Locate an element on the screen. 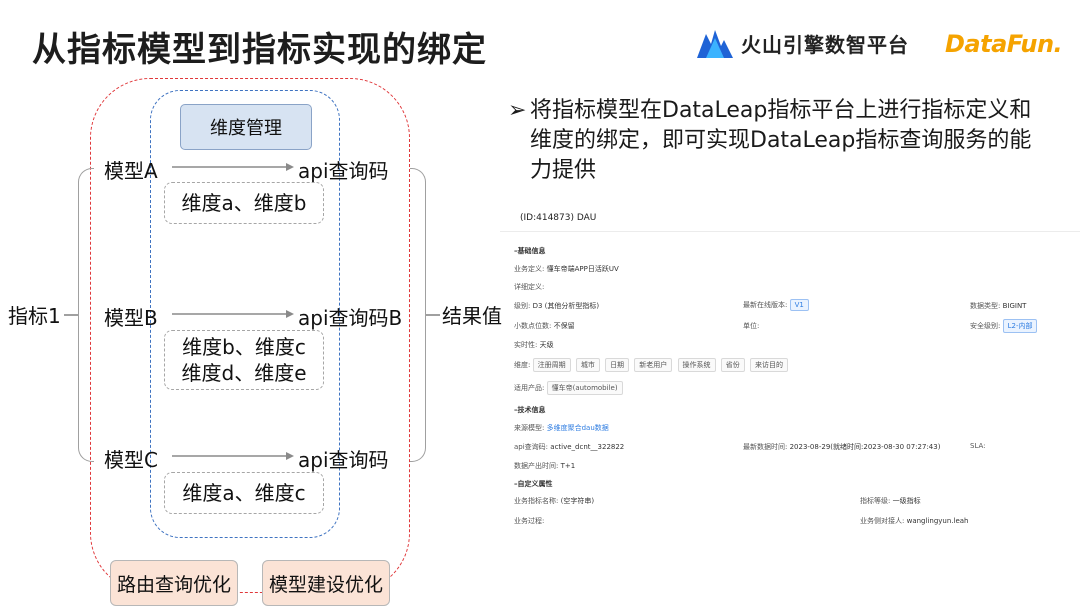 Image resolution: width=1080 pixels, height=608 pixels. volcano-logo-icon is located at coordinates (715, 44).